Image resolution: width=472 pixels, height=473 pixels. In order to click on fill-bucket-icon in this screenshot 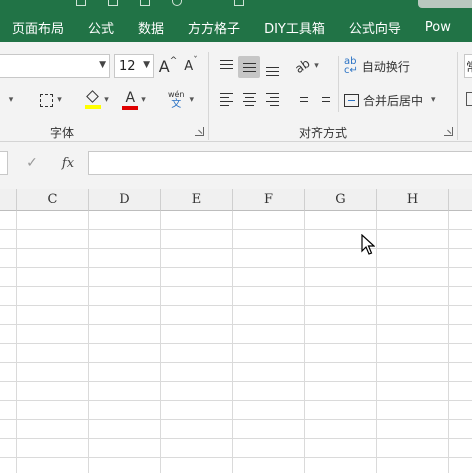, I will do `click(93, 99)`.